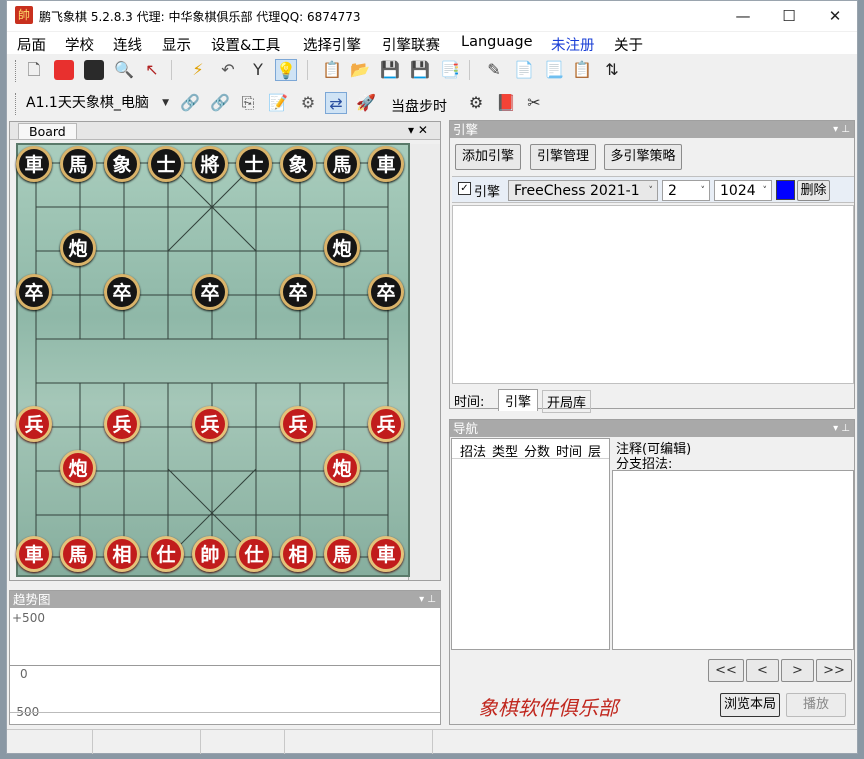 The image size is (864, 759). Describe the element at coordinates (534, 103) in the screenshot. I see `tools-icon: ✂` at that location.